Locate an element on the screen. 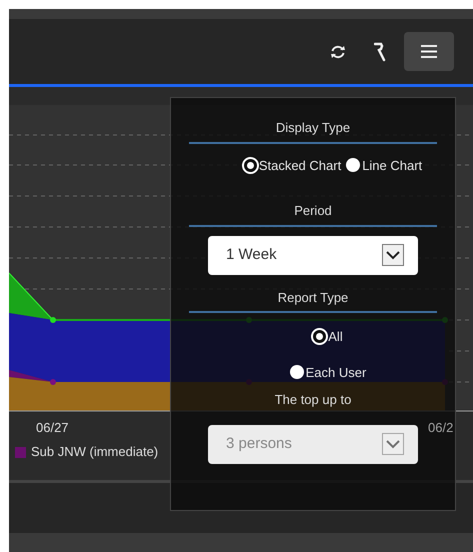 The image size is (473, 552). section-title: Report Type is located at coordinates (313, 300).